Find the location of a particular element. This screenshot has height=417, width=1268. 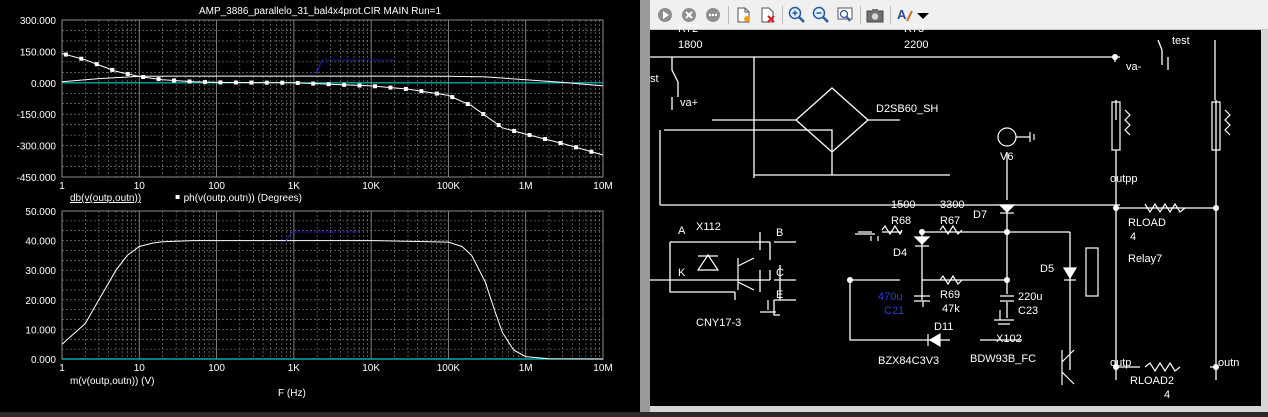

label-pin-k: K is located at coordinates (682, 273).